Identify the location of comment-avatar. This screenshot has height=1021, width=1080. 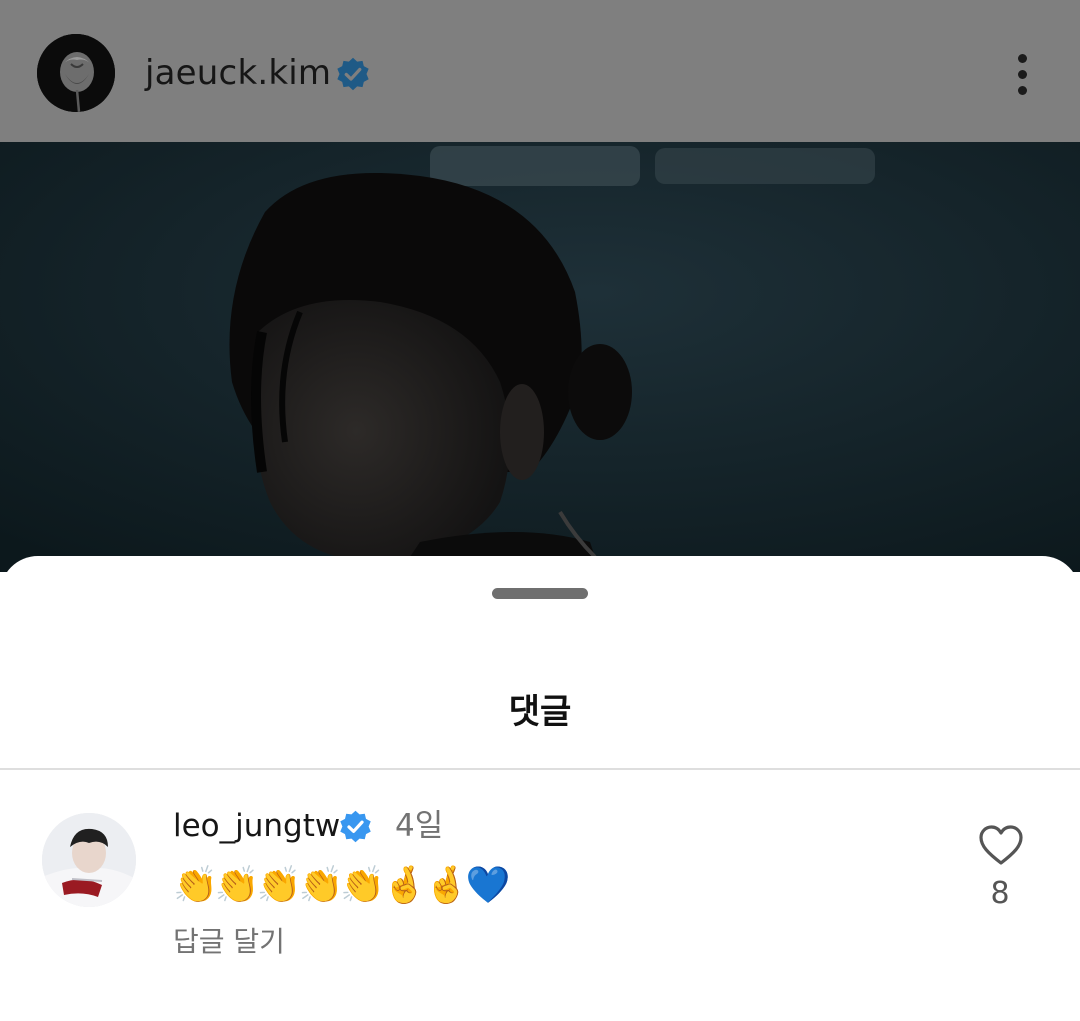
(89, 860).